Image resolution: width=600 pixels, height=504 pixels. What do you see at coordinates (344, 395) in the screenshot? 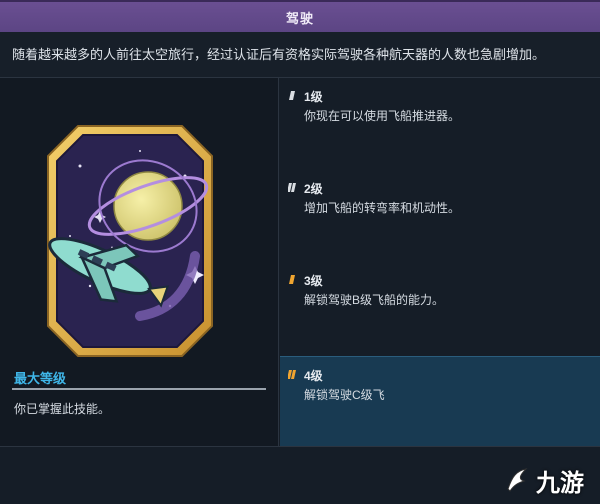
I see `rank-4-description: 解锁驾驶C级飞` at bounding box center [344, 395].